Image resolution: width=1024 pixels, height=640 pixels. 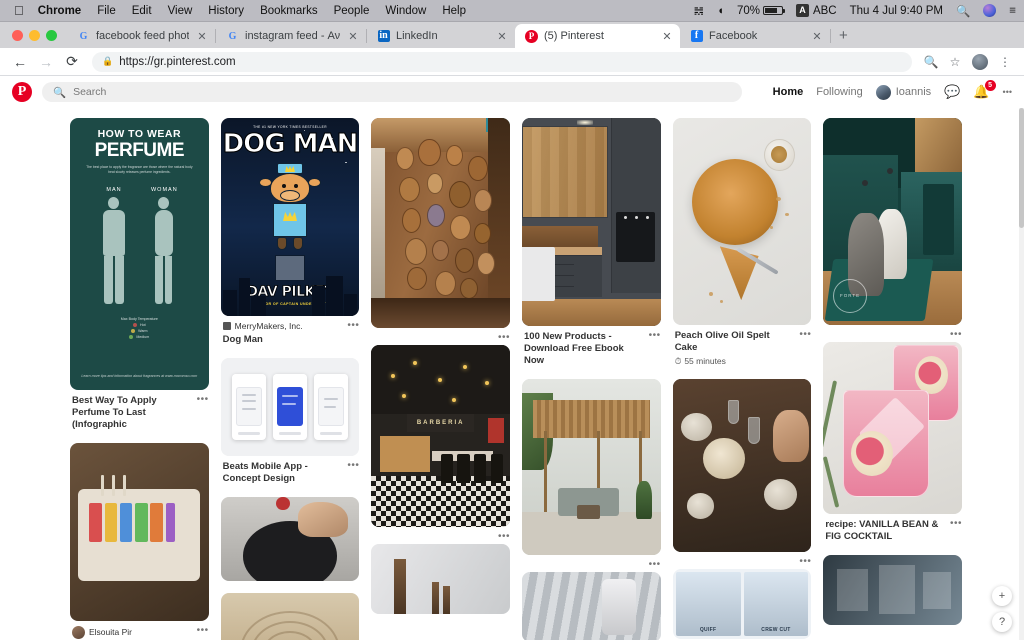 I want to click on pin-card-fig-cocktail: recipe: VANILLA BEAN & FIG COCKTAIL •••, so click(x=893, y=442).